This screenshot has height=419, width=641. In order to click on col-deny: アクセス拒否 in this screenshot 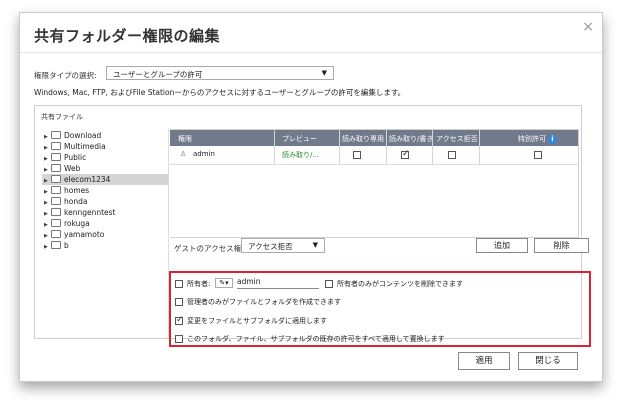, I will do `click(457, 139)`.